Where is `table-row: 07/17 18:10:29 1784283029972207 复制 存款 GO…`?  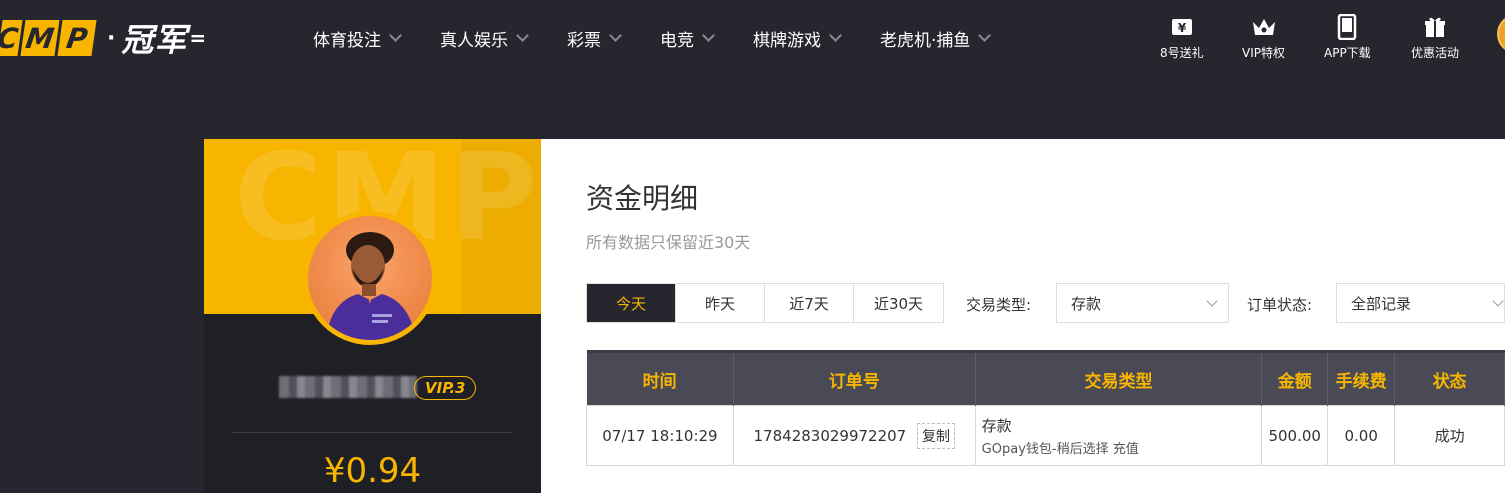
table-row: 07/17 18:10:29 1784283029972207 复制 存款 GO… is located at coordinates (1045, 435).